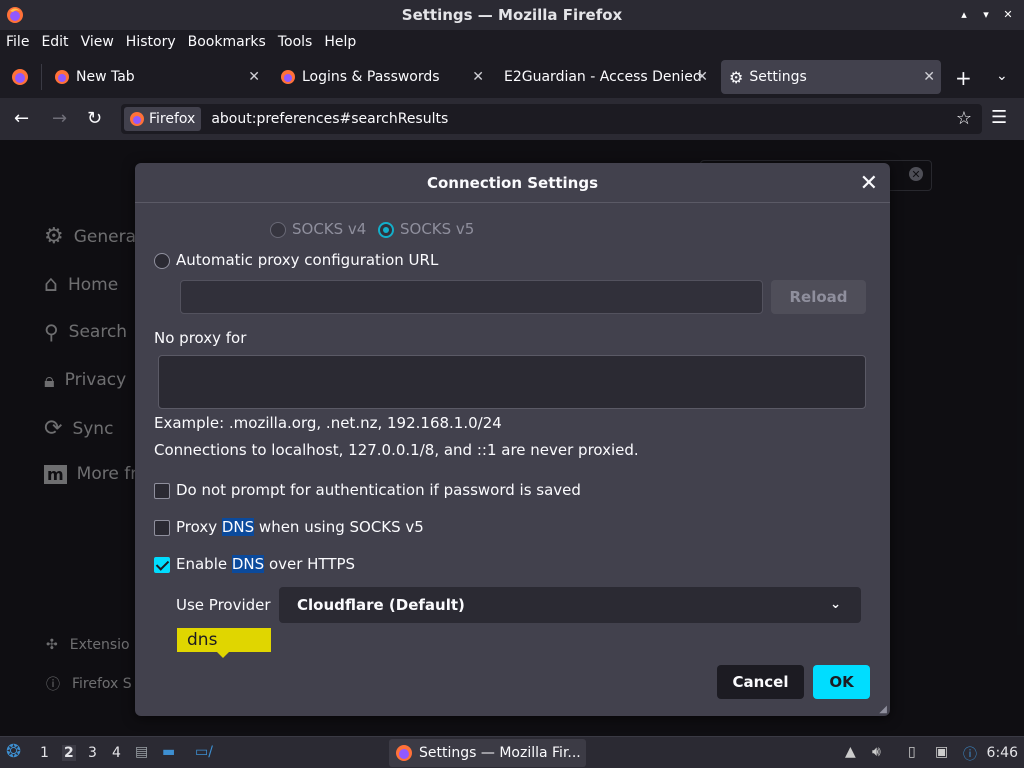  What do you see at coordinates (310, 564) in the screenshot?
I see `enable-doh-text-post: over HTTPS` at bounding box center [310, 564].